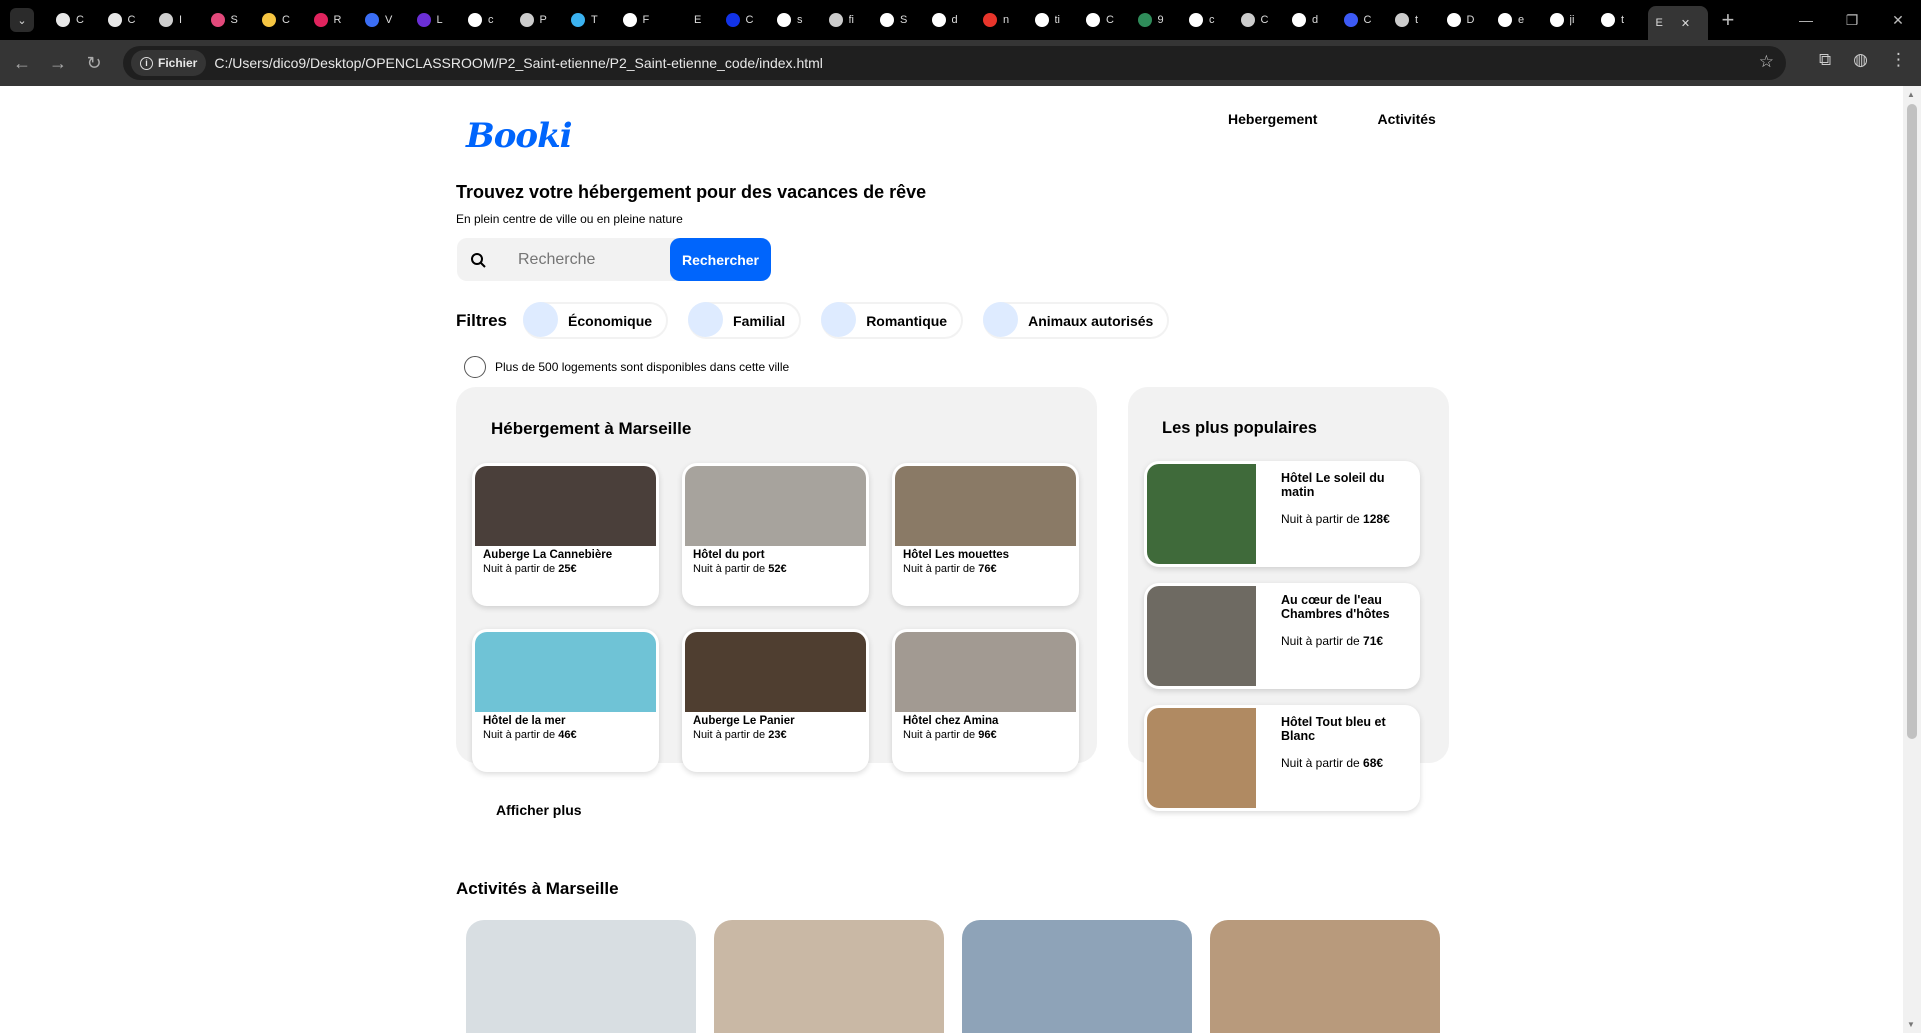 The image size is (1921, 1033). I want to click on filter-romantique: Romantique, so click(892, 320).